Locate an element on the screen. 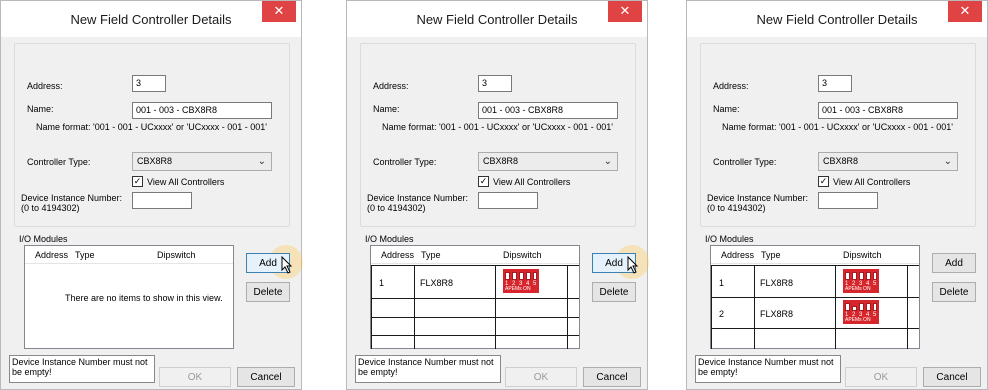  row-address: 2 is located at coordinates (722, 314).